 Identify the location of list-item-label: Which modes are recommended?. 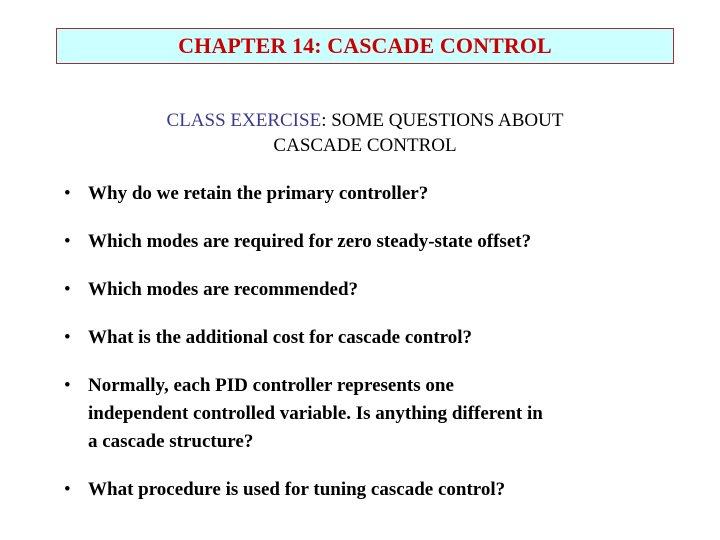
(380, 290).